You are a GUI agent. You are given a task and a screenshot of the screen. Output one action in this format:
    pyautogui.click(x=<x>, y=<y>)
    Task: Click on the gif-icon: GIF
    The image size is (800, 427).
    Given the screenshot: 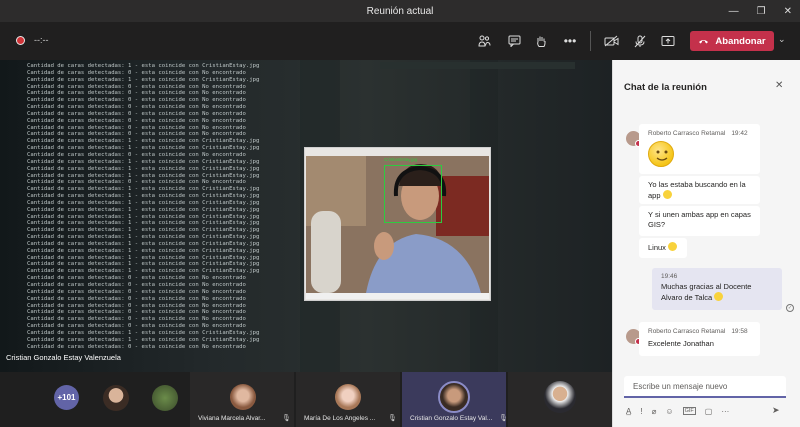 What is the action you would take?
    pyautogui.click(x=689, y=411)
    